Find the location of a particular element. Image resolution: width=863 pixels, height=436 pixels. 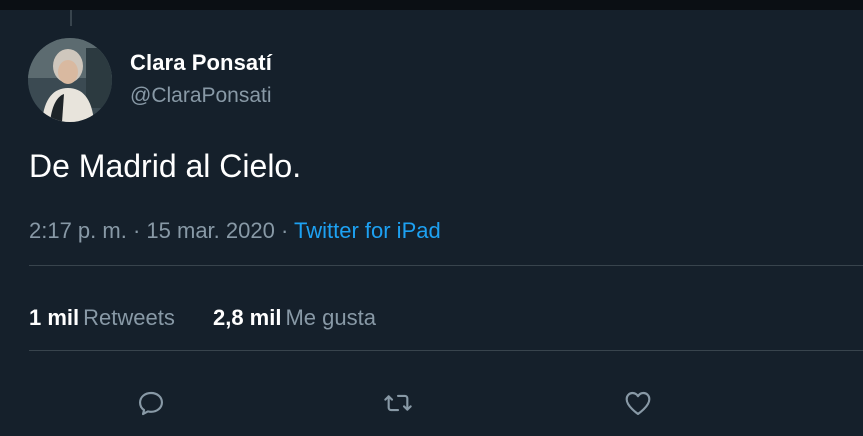

like-button is located at coordinates (638, 403).